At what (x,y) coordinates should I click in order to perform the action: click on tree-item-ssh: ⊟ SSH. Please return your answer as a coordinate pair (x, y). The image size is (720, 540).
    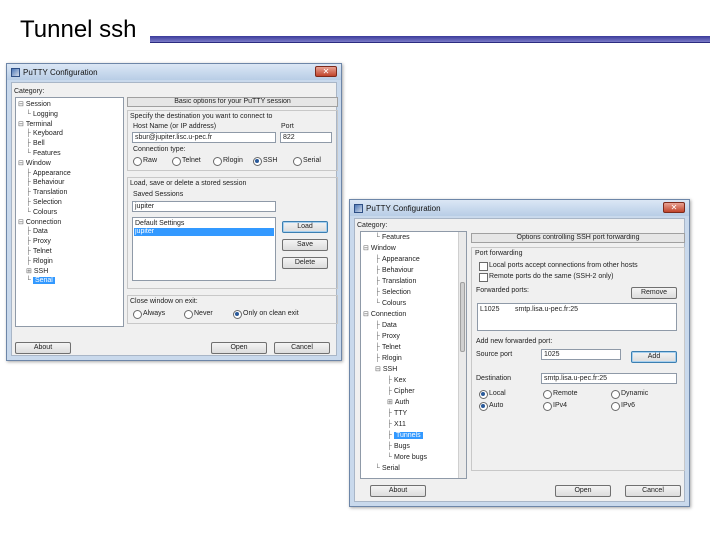
    Looking at the image, I should click on (386, 370).